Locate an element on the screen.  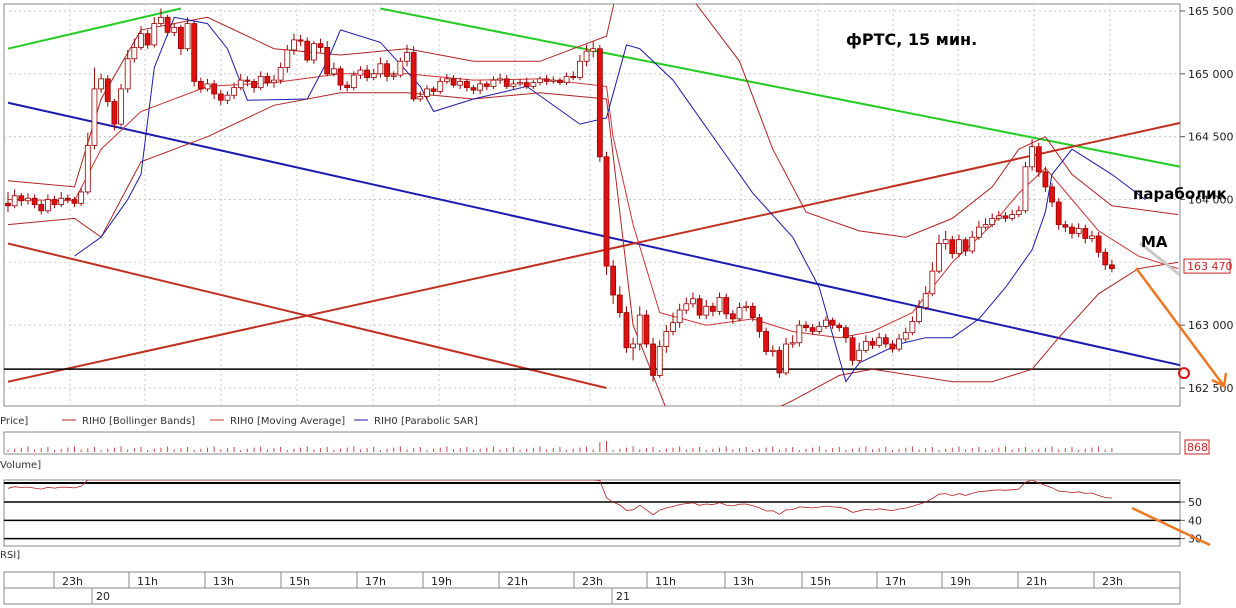
time-tick-label-12: 19h is located at coordinates (960, 581).